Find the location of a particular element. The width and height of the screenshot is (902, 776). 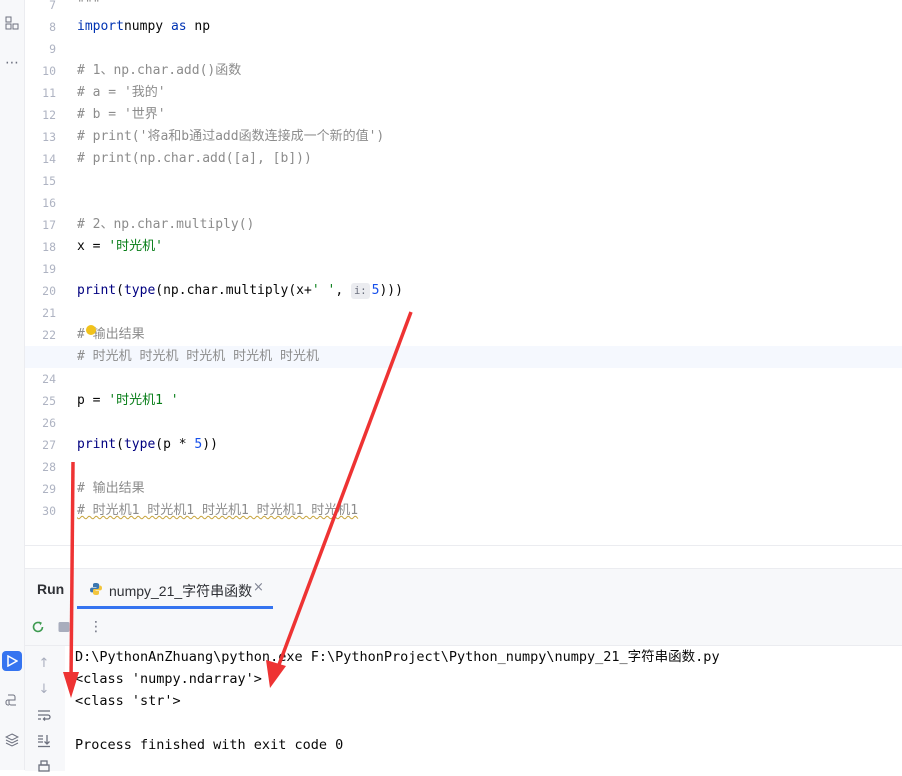

code-line: # b = '世界' is located at coordinates (489, 115).